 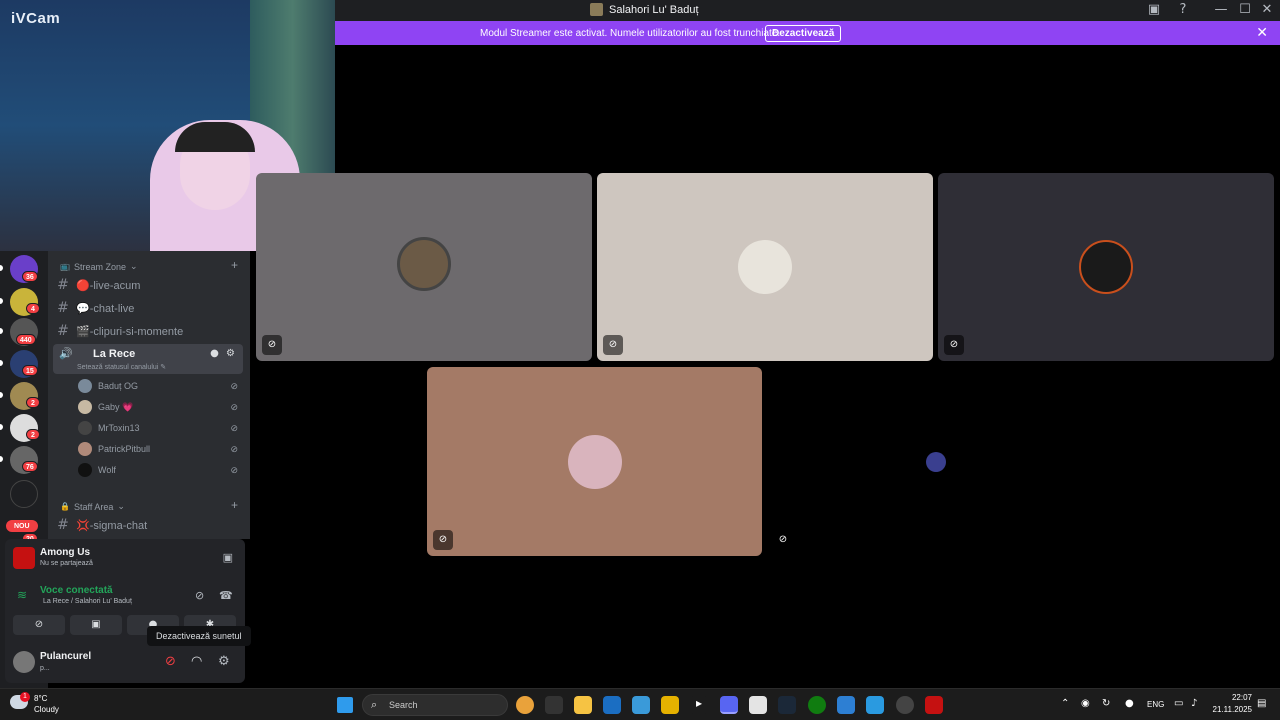 What do you see at coordinates (149, 308) in the screenshot?
I see `channel-chat-live: # 💬-chat-live` at bounding box center [149, 308].